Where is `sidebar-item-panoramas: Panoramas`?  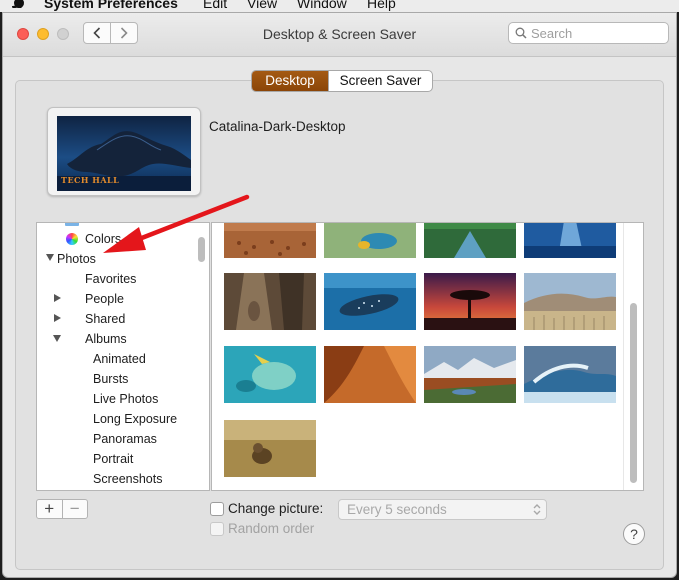
sidebar-item-panoramas: Panoramas is located at coordinates (125, 439).